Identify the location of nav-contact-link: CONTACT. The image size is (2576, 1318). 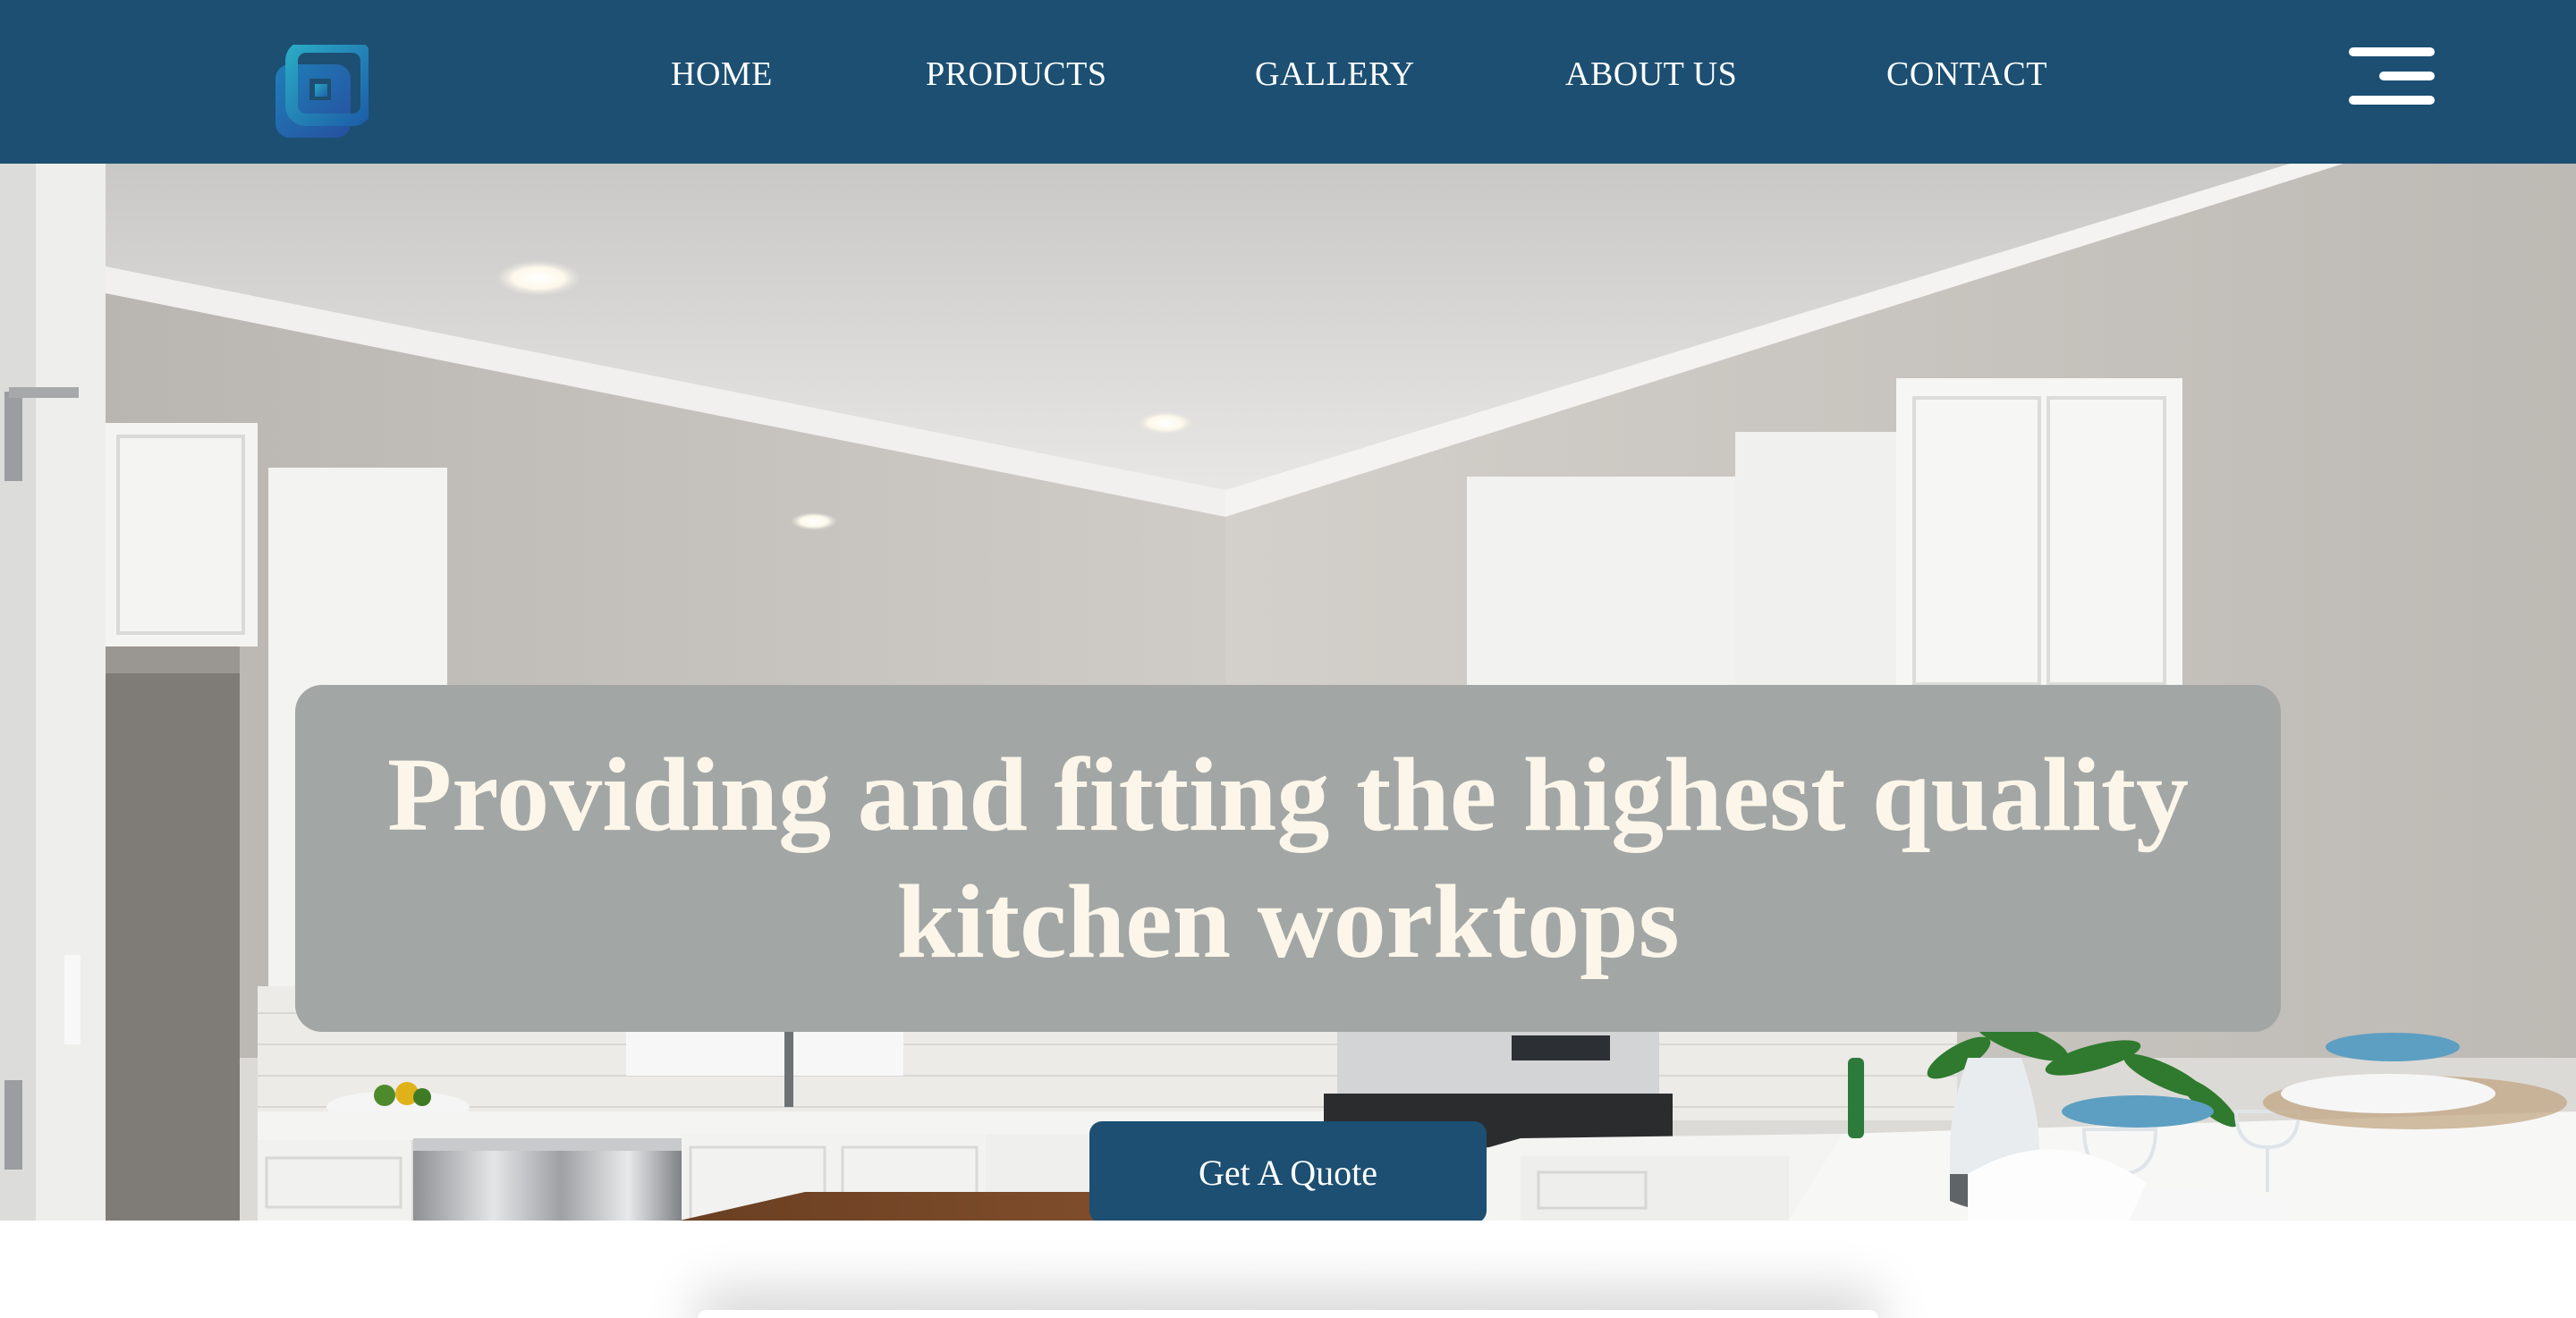
(1966, 75).